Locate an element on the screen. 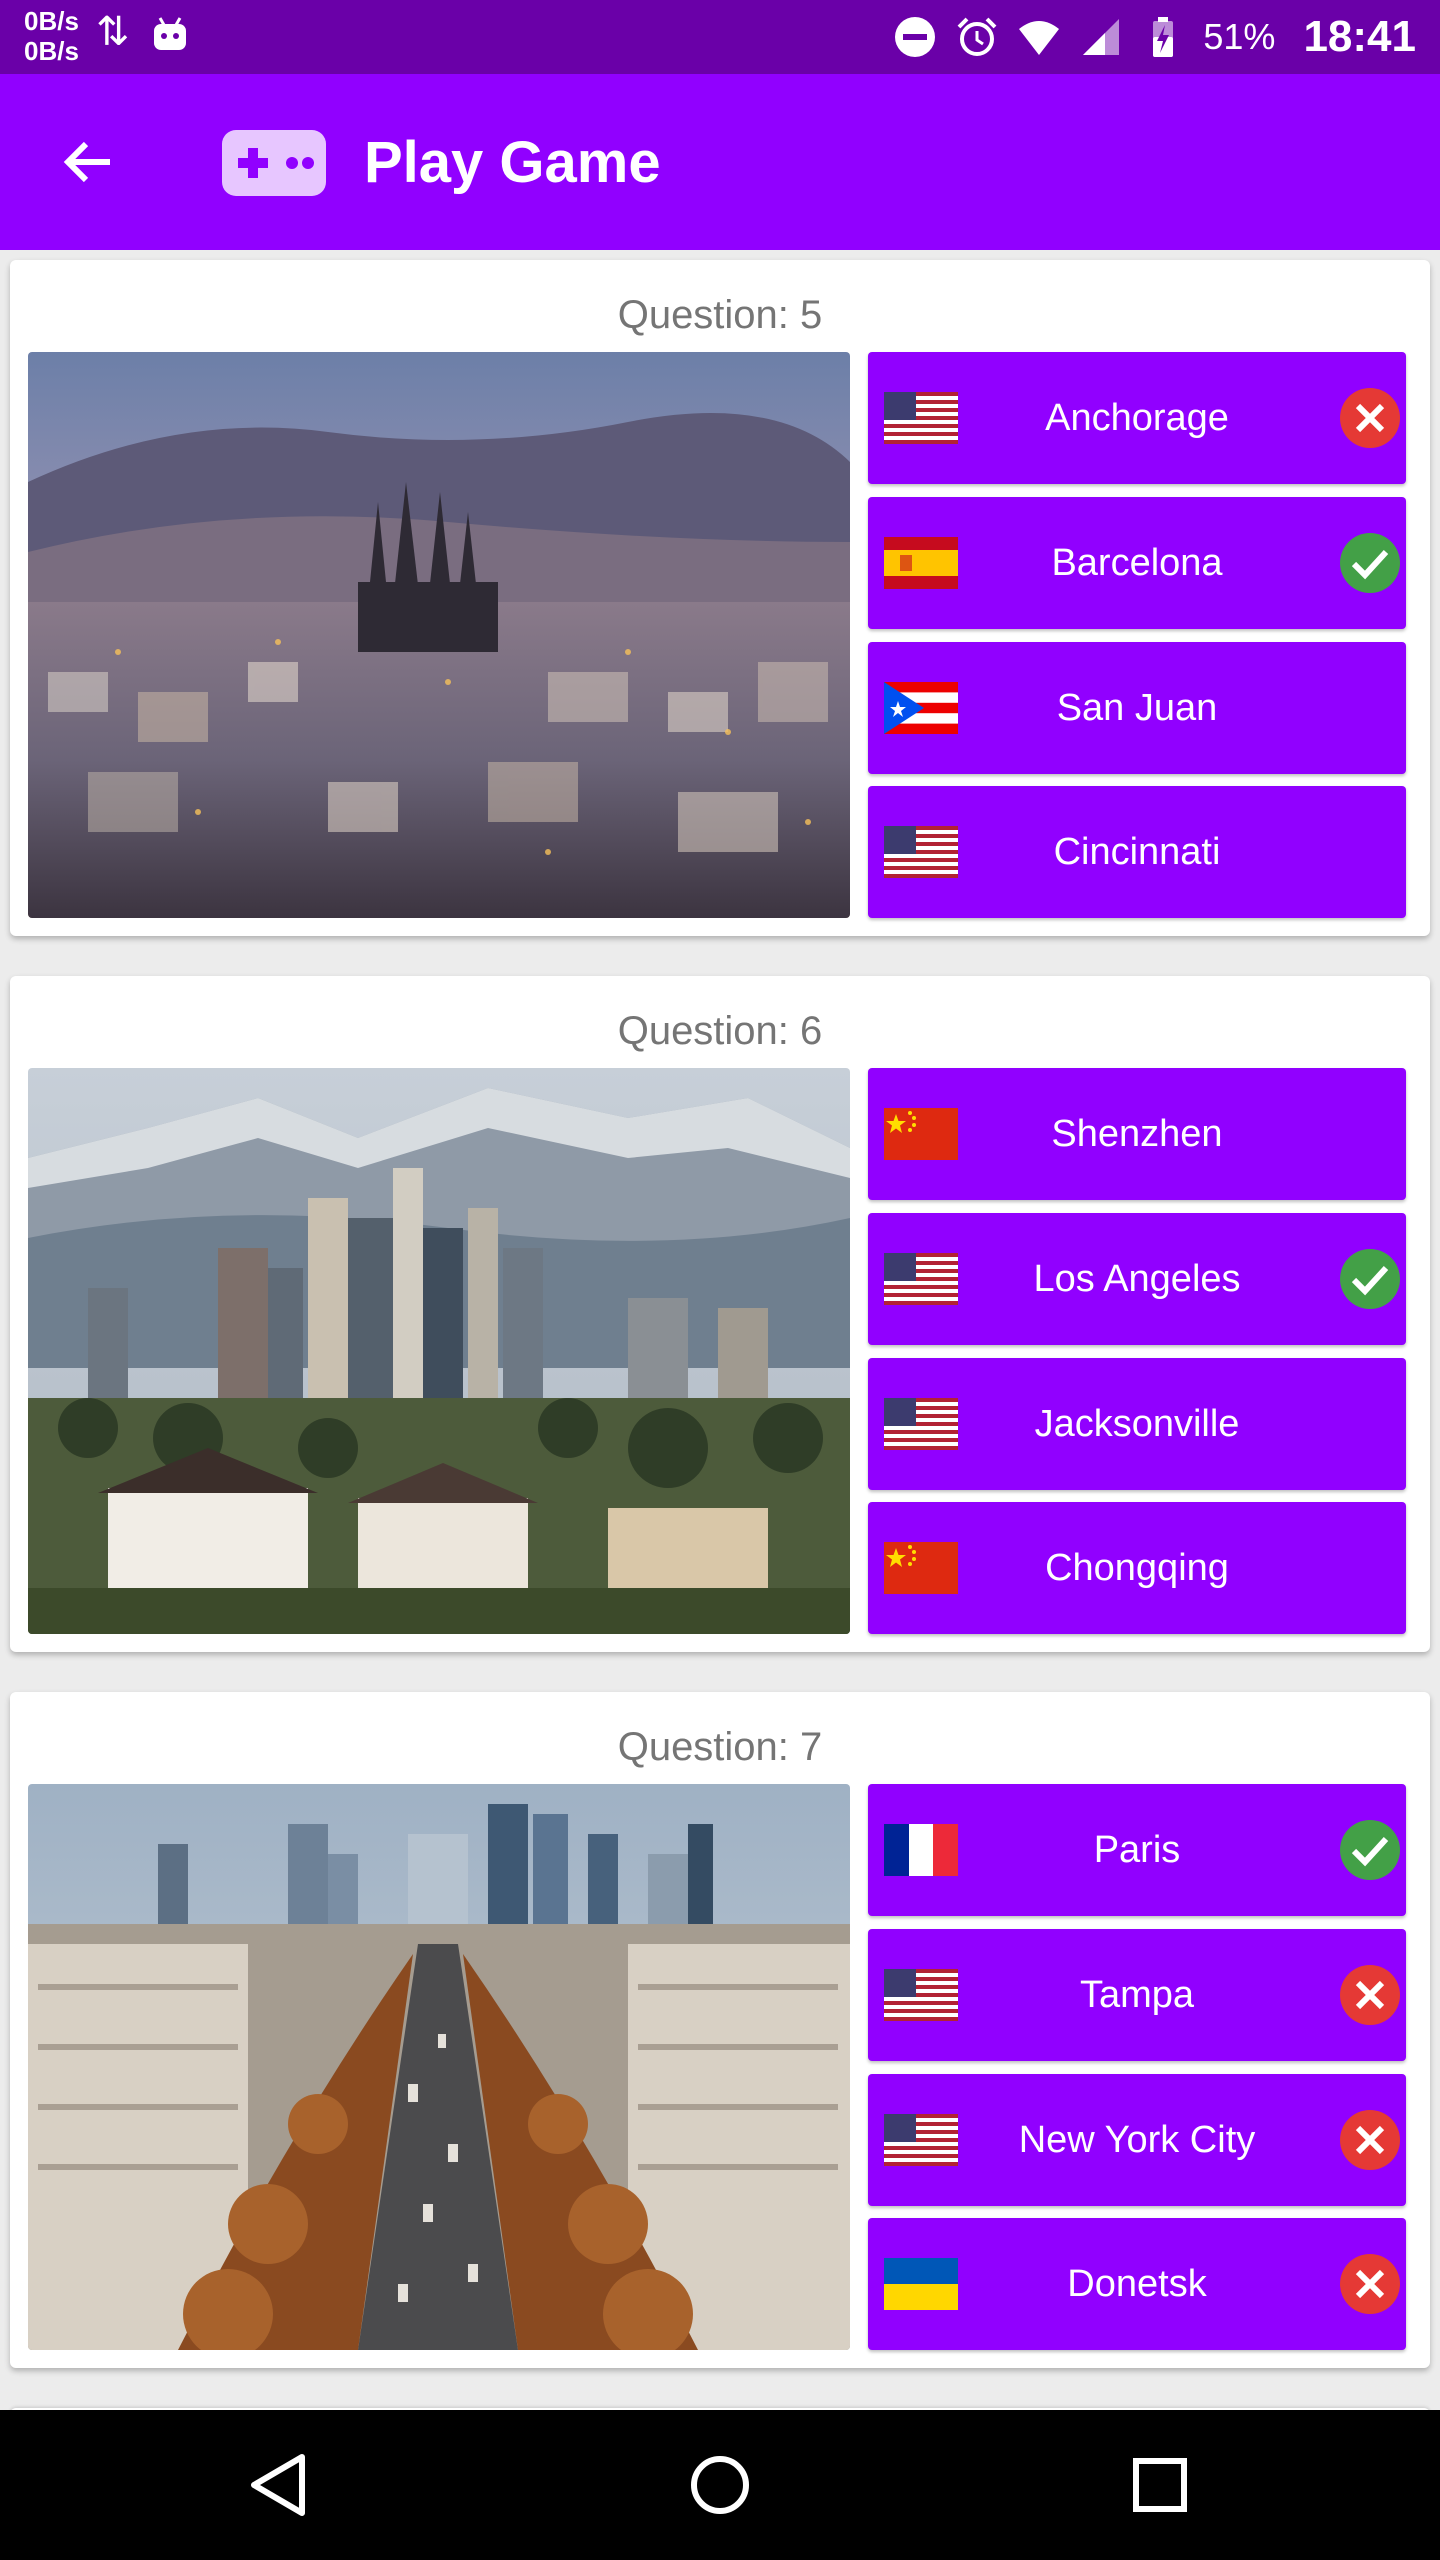 The width and height of the screenshot is (1440, 2560). answer-button: Chongqing is located at coordinates (1137, 1568).